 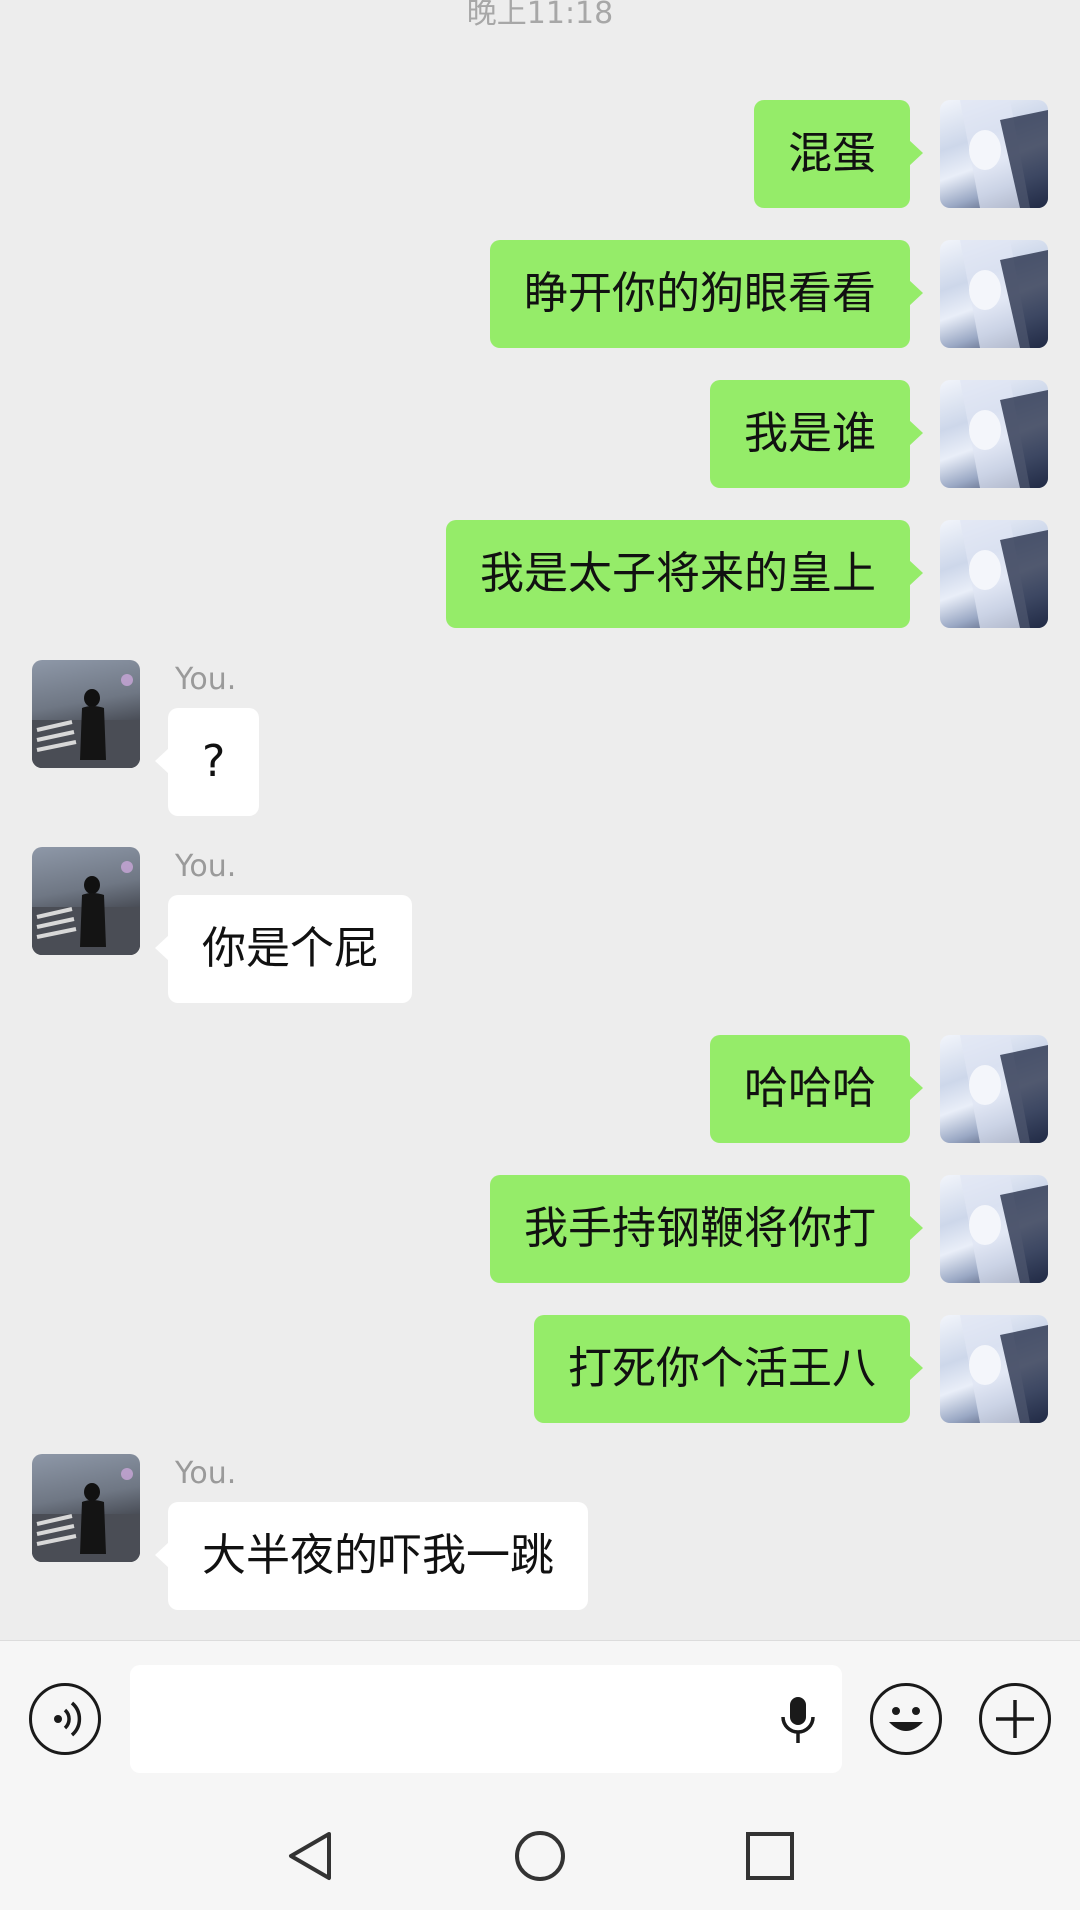 I want to click on message-bubble-me: 我是太子将来的皇上, so click(x=684, y=574).